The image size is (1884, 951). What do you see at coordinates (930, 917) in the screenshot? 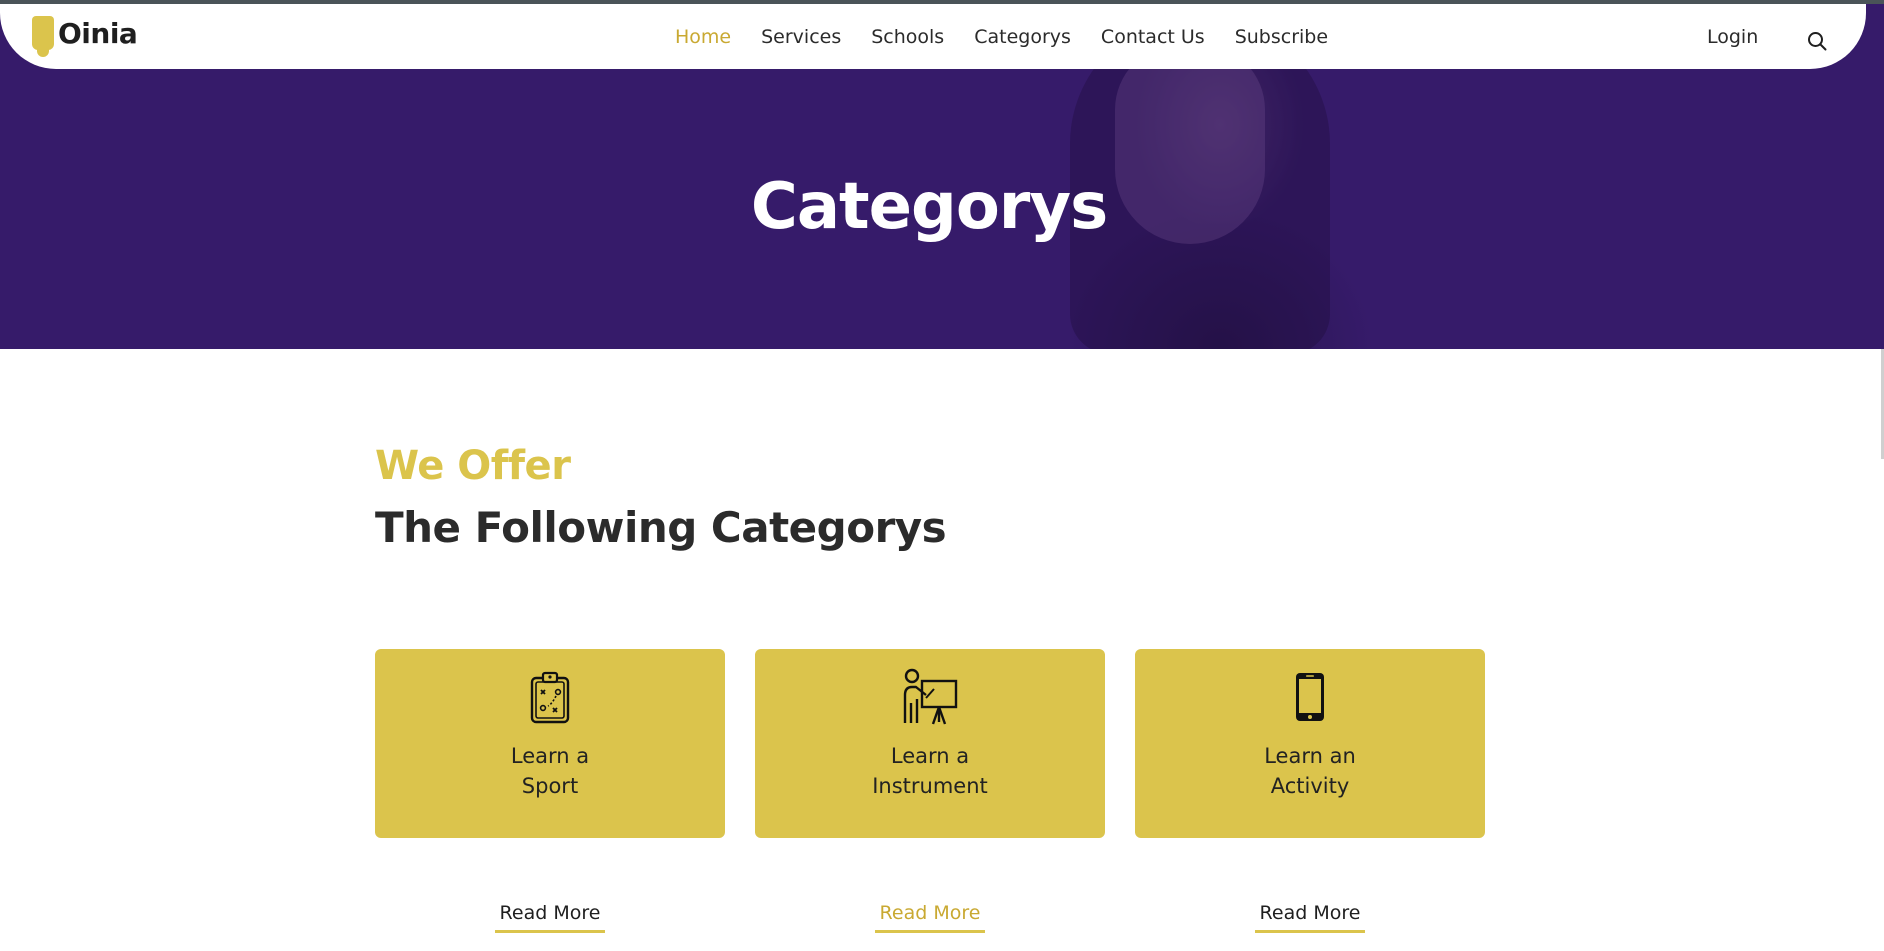
I see `read-more-instrument-link: Read More` at bounding box center [930, 917].